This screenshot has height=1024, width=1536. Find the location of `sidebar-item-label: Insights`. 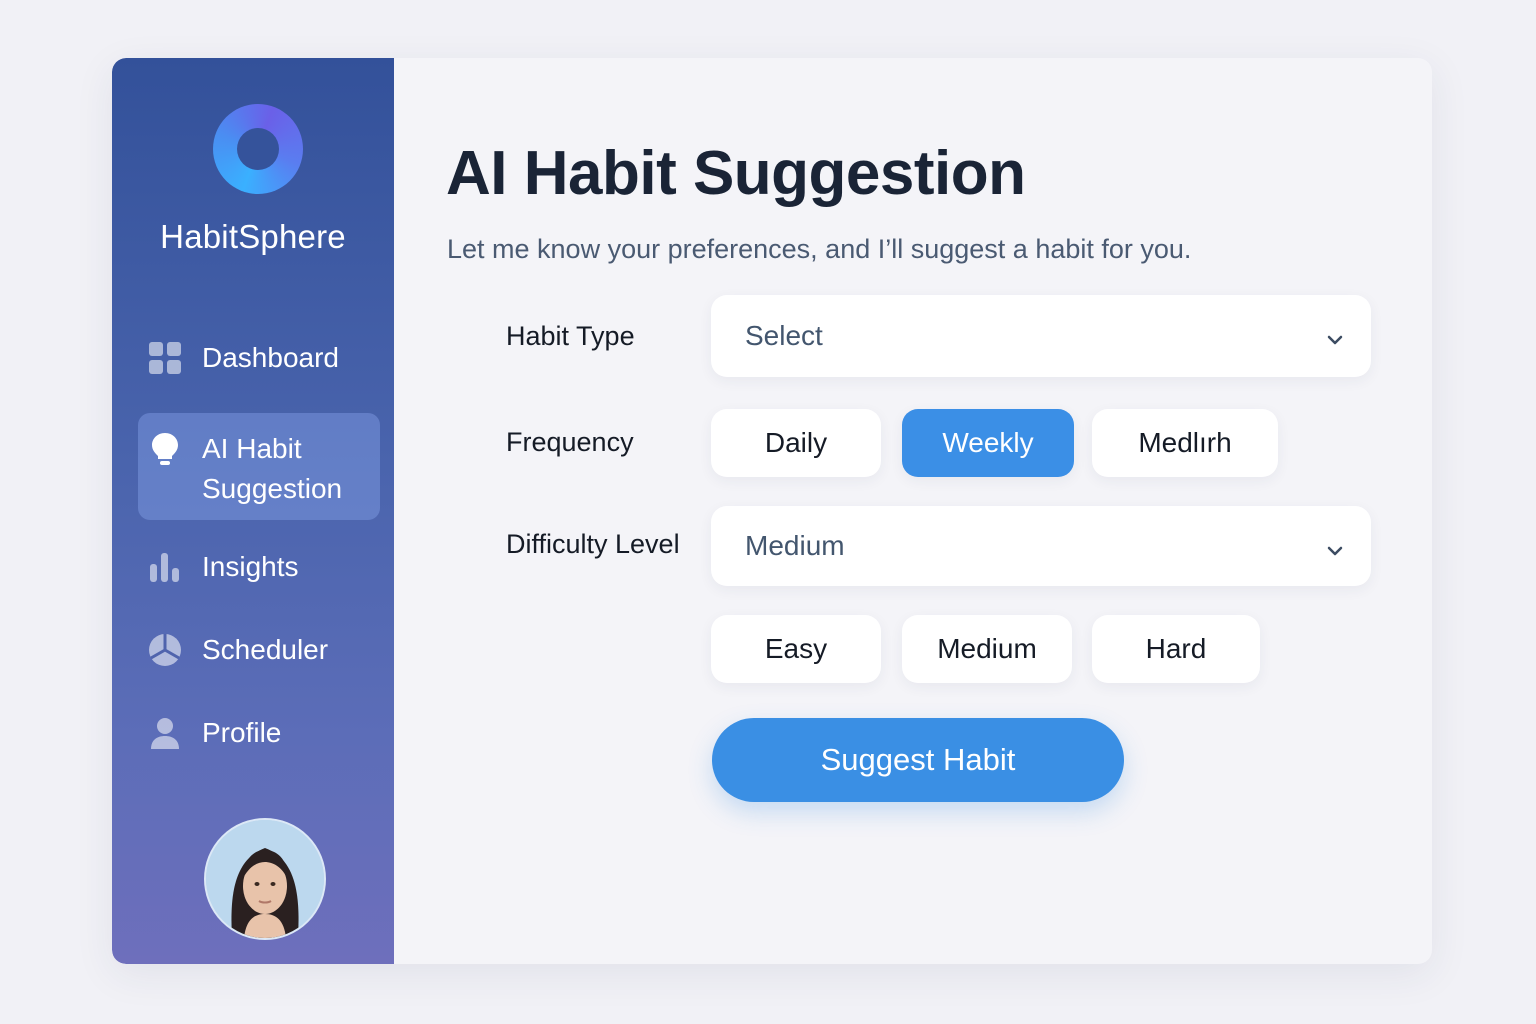

sidebar-item-label: Insights is located at coordinates (250, 566).